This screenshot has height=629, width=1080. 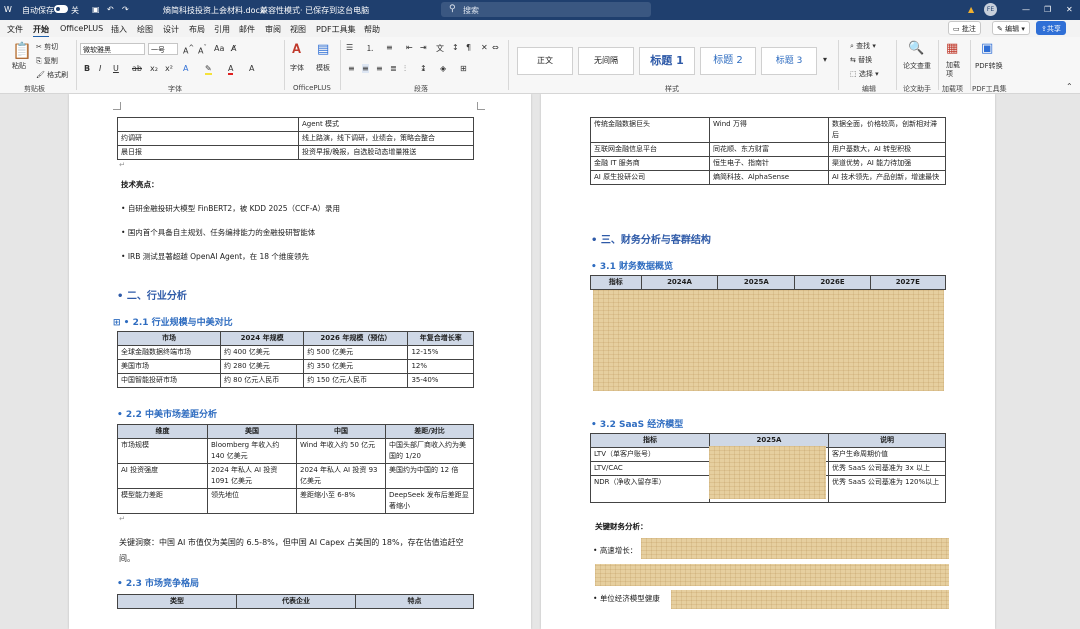 What do you see at coordinates (231, 69) in the screenshot?
I see `font-color-icon: A` at bounding box center [231, 69].